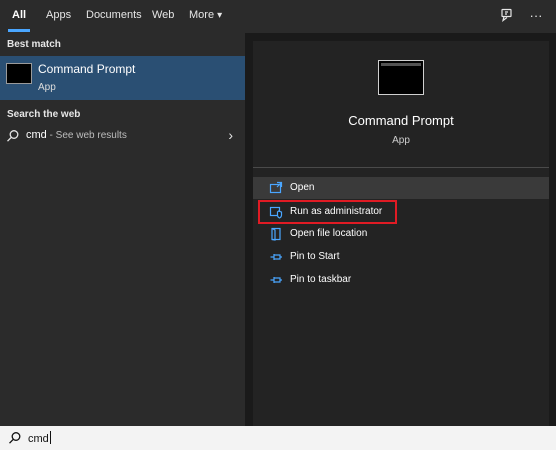 The height and width of the screenshot is (450, 556). Describe the element at coordinates (220, 15) in the screenshot. I see `chevron-down-icon: ▾` at that location.